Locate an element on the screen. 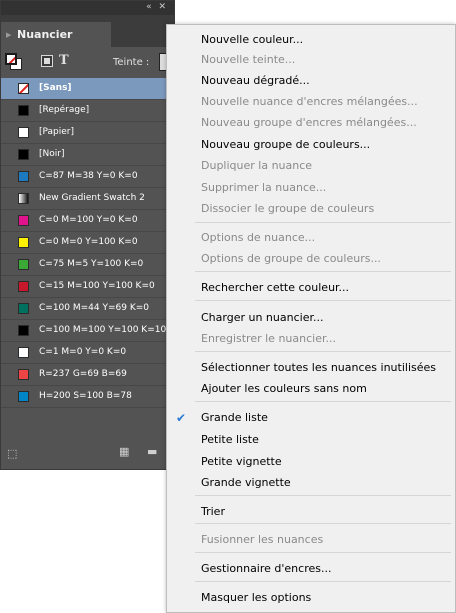 The height and width of the screenshot is (613, 456). text-format-icon: T is located at coordinates (64, 60).